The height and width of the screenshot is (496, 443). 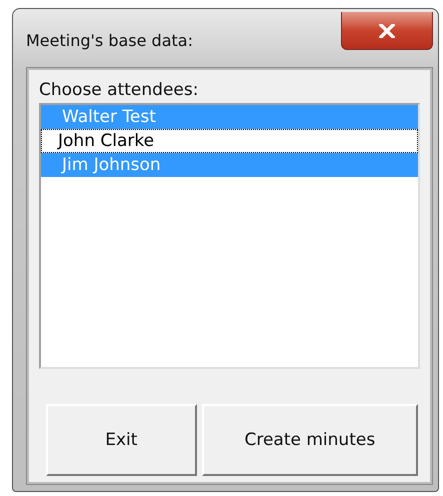 I want to click on close-icon, so click(x=387, y=31).